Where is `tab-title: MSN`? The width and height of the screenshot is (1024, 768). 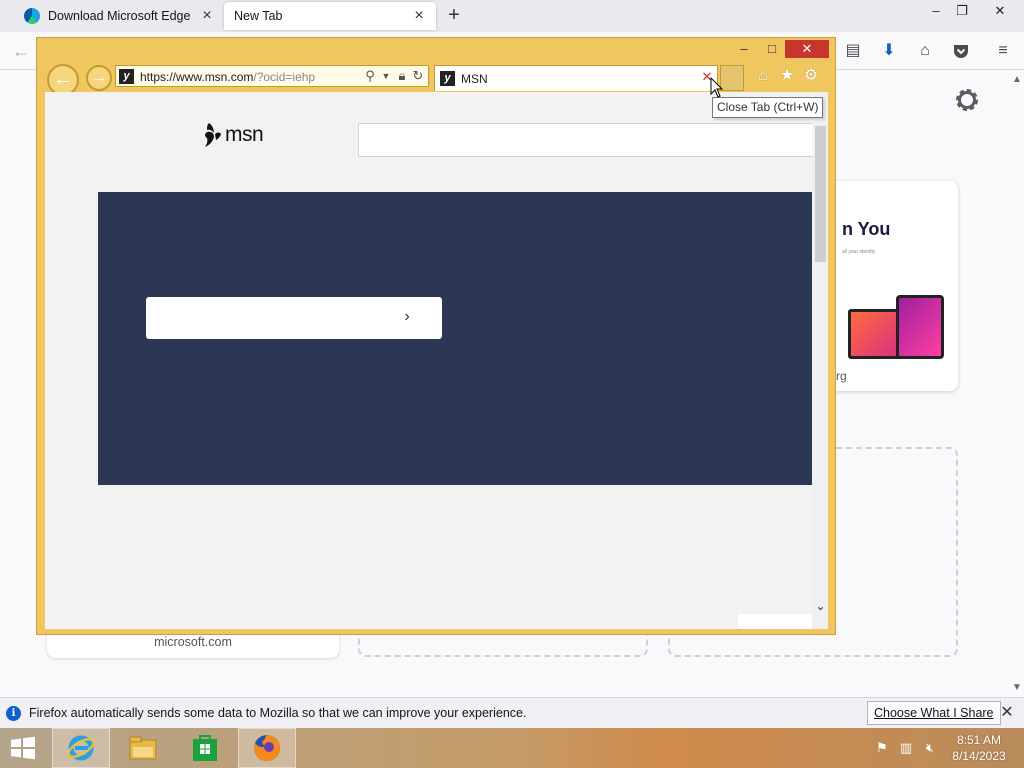 tab-title: MSN is located at coordinates (474, 79).